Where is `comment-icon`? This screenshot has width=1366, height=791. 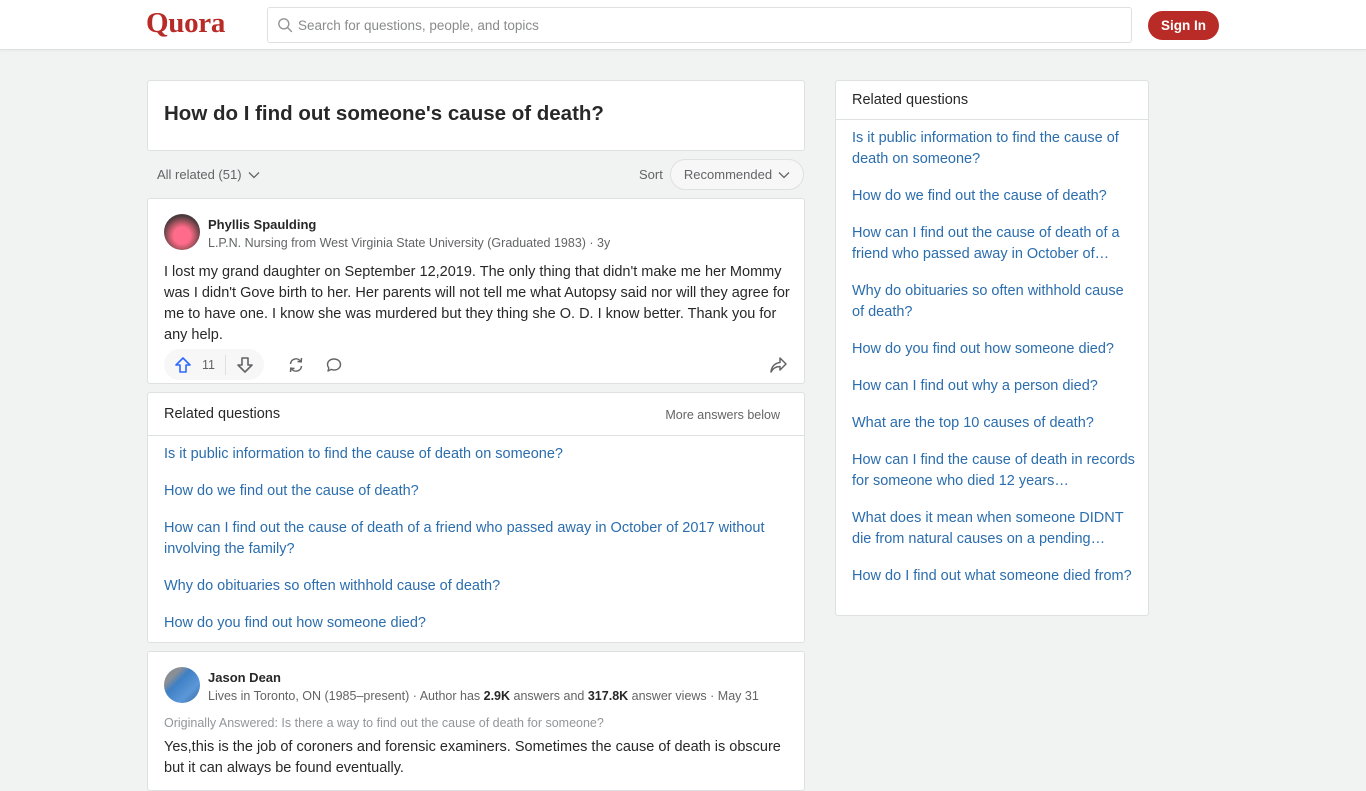
comment-icon is located at coordinates (334, 364).